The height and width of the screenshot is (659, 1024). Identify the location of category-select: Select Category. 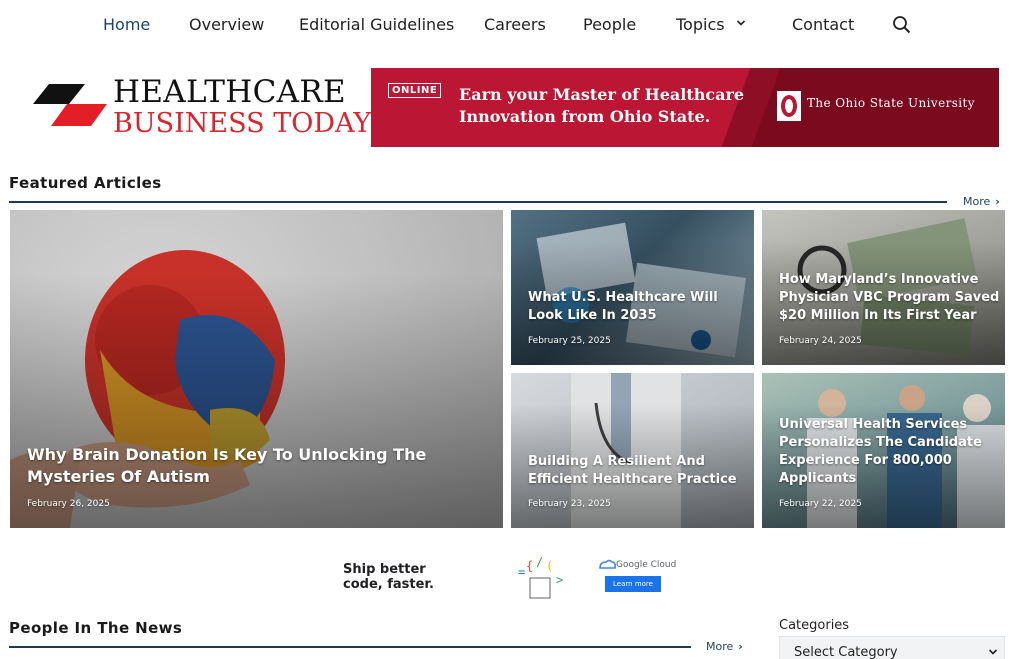
(892, 647).